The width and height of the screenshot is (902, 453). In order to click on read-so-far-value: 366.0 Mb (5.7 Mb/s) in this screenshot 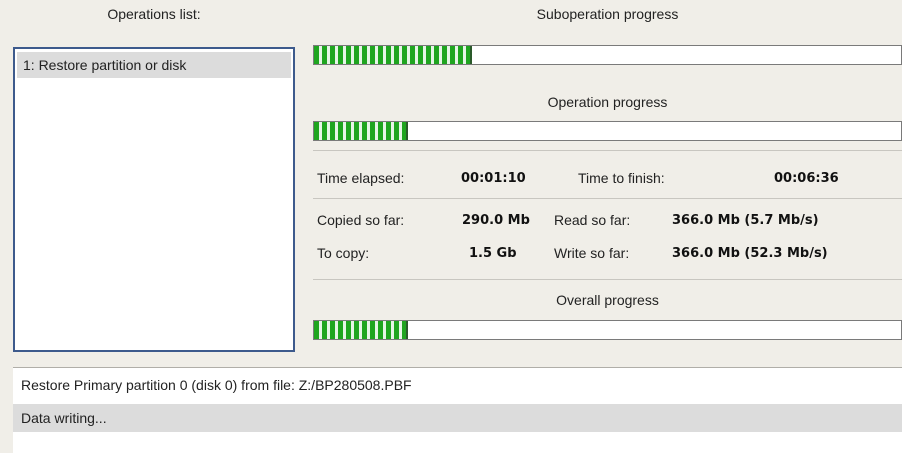, I will do `click(745, 220)`.